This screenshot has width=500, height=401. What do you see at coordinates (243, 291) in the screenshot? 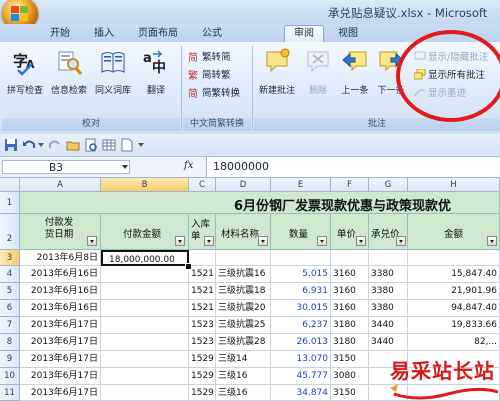
I see `cell-material: 三级抗震18` at bounding box center [243, 291].